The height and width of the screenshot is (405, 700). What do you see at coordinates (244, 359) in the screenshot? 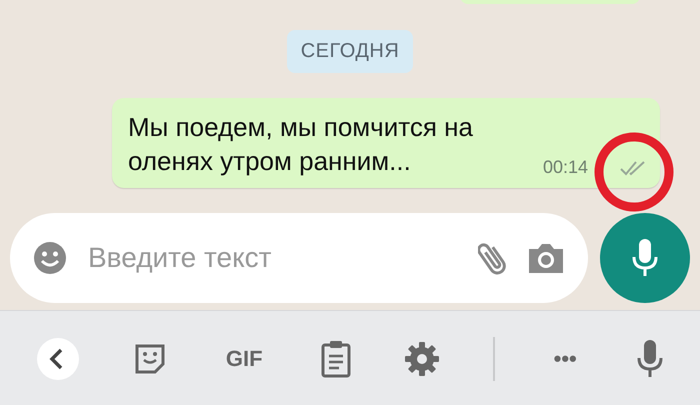
I see `toolbar-label: GIF` at bounding box center [244, 359].